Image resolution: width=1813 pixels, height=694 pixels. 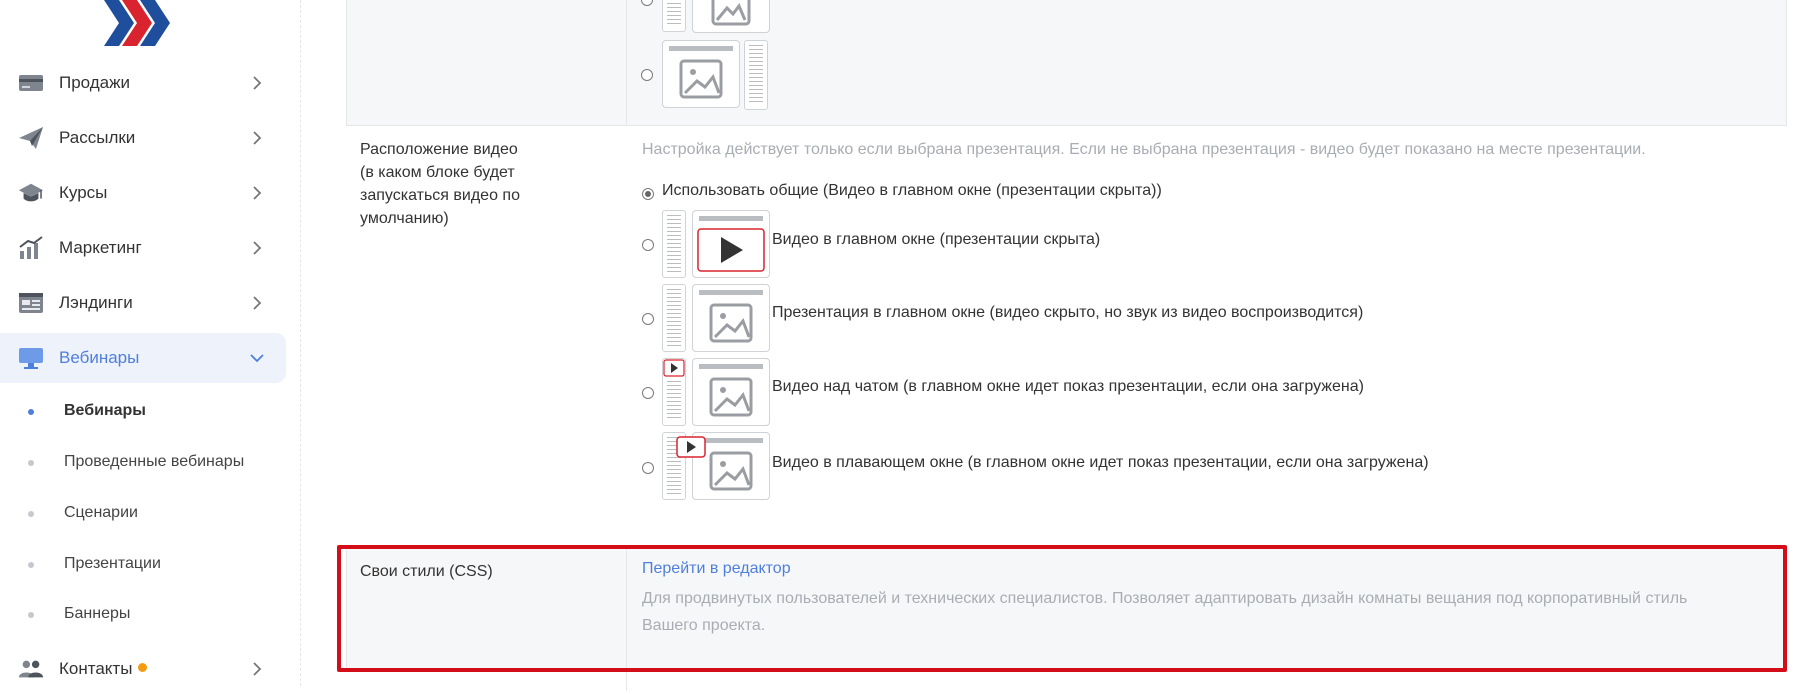 What do you see at coordinates (143, 248) in the screenshot?
I see `sidebar-item-marketing: Маркетинг` at bounding box center [143, 248].